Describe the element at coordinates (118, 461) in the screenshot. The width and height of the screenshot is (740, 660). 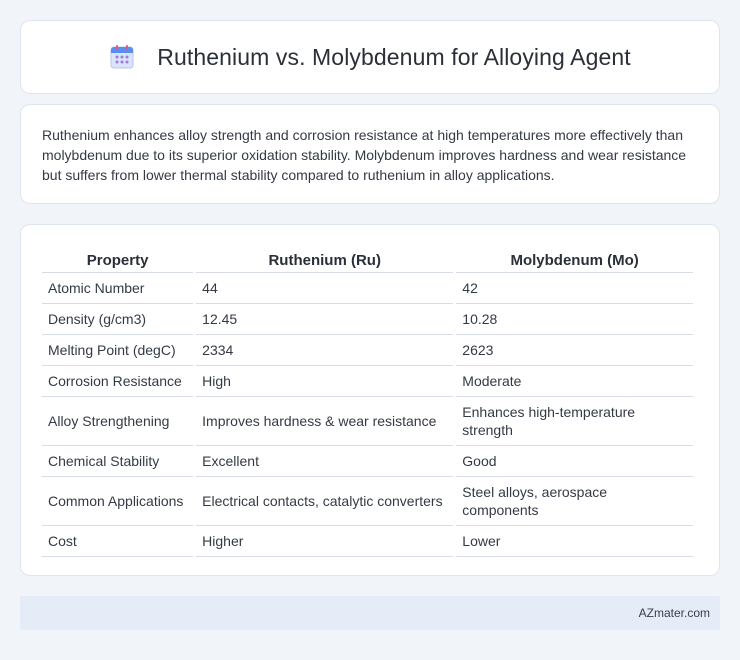
I see `cell-property: Chemical Stability` at that location.